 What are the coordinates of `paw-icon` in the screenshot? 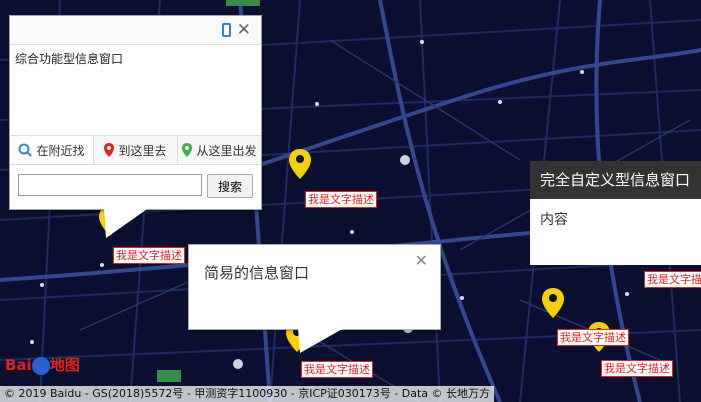 It's located at (40, 365).